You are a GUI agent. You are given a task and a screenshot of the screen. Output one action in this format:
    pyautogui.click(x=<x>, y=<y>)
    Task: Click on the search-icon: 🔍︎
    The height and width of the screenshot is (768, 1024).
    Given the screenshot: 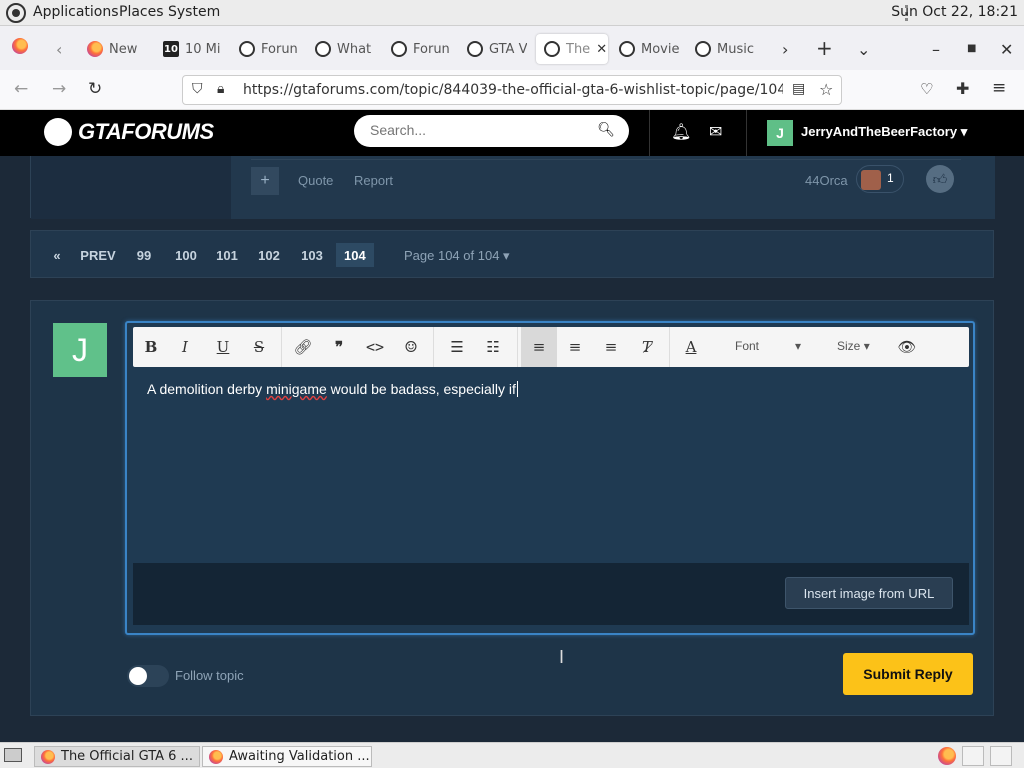 What is the action you would take?
    pyautogui.click(x=606, y=130)
    